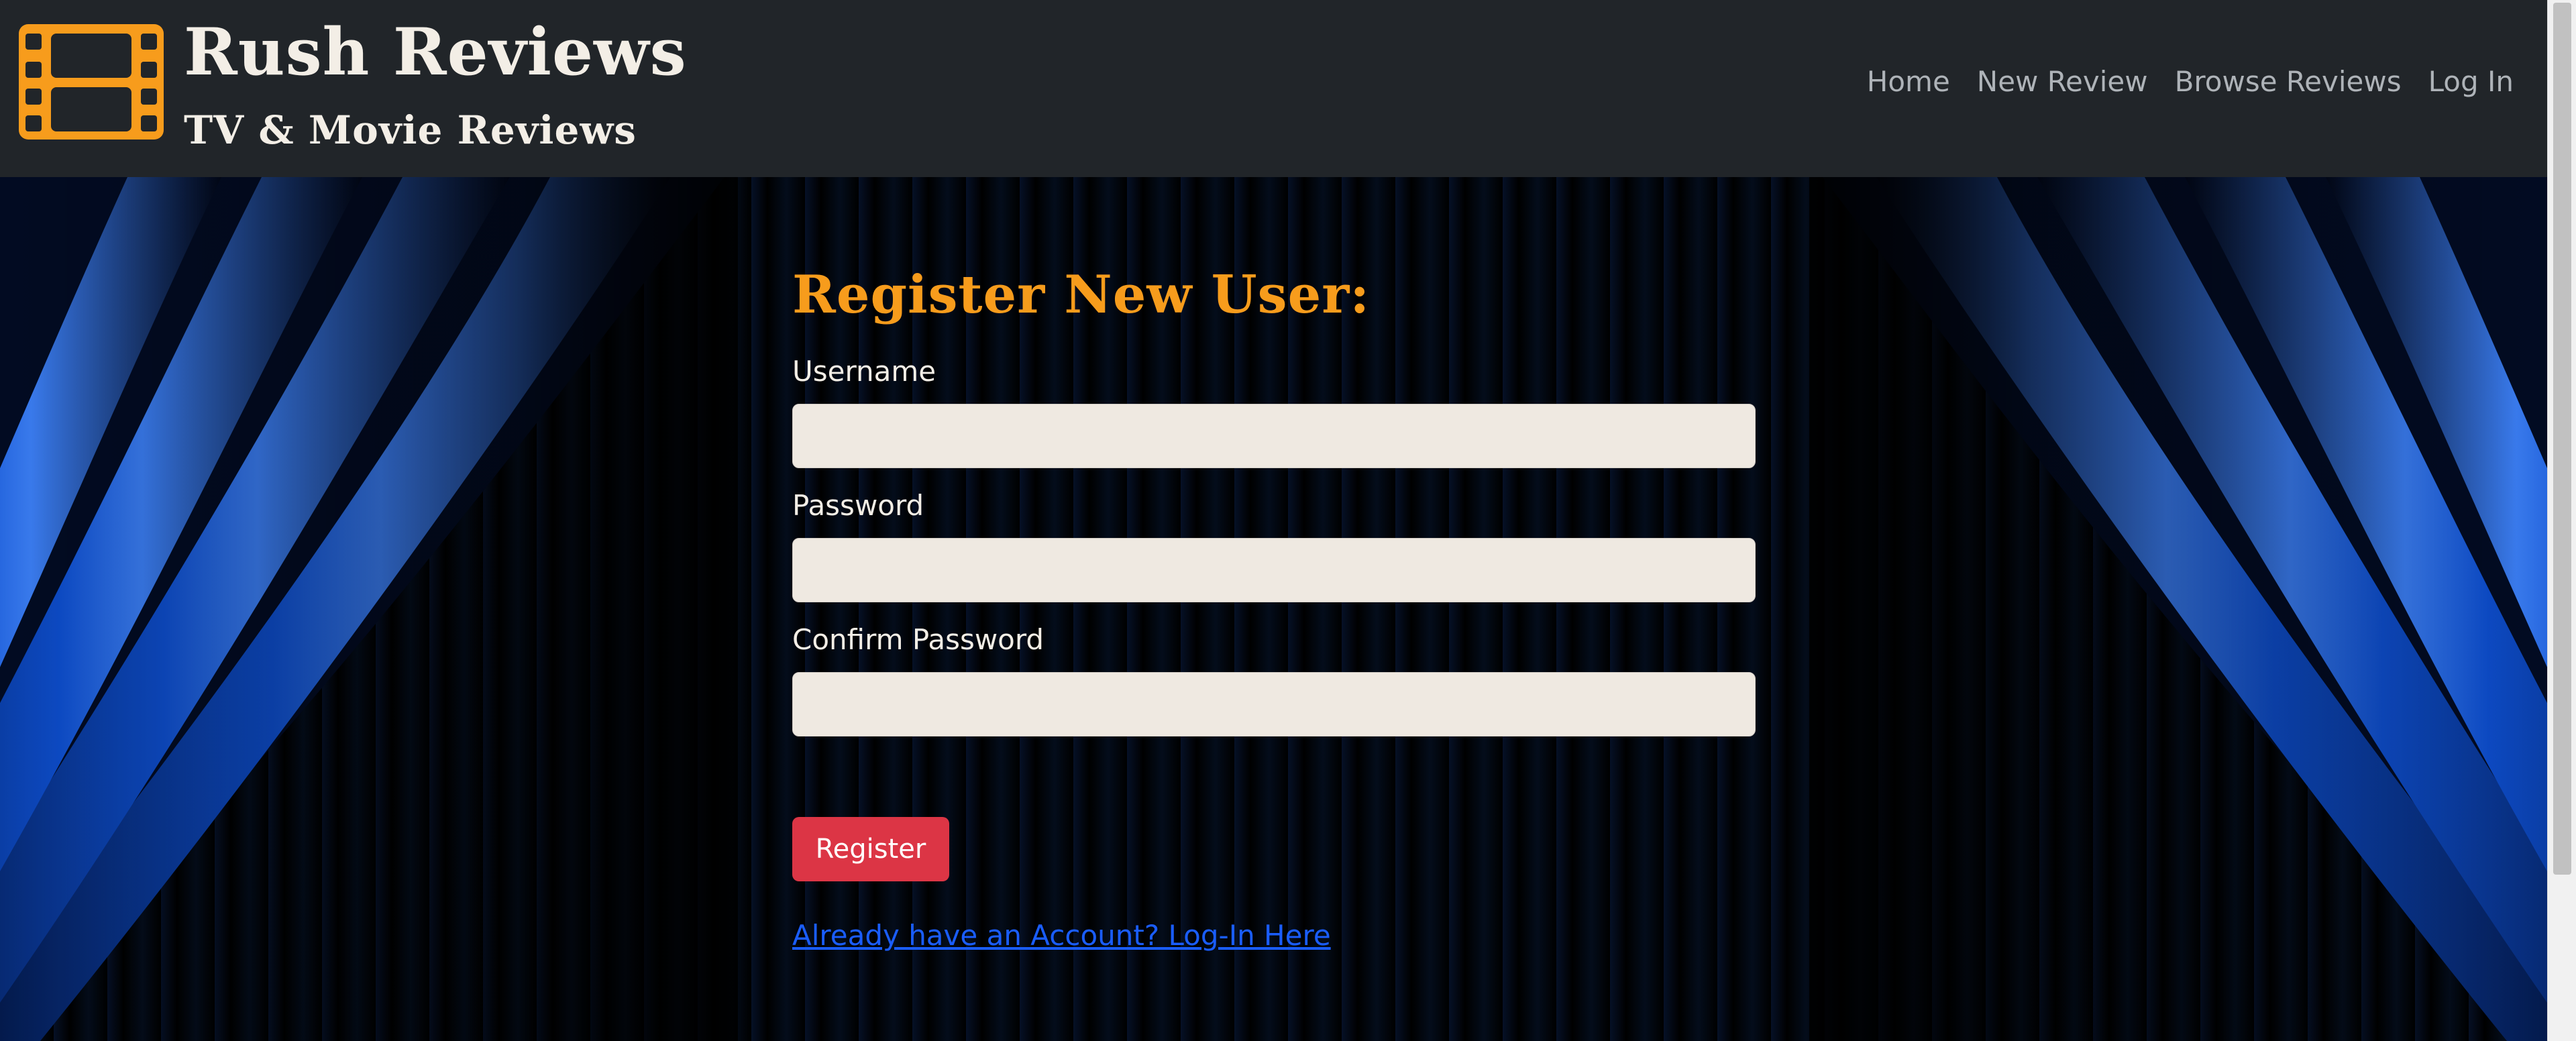 Image resolution: width=2576 pixels, height=1041 pixels. I want to click on brand: Rush Reviews TV & Movie Reviews, so click(353, 85).